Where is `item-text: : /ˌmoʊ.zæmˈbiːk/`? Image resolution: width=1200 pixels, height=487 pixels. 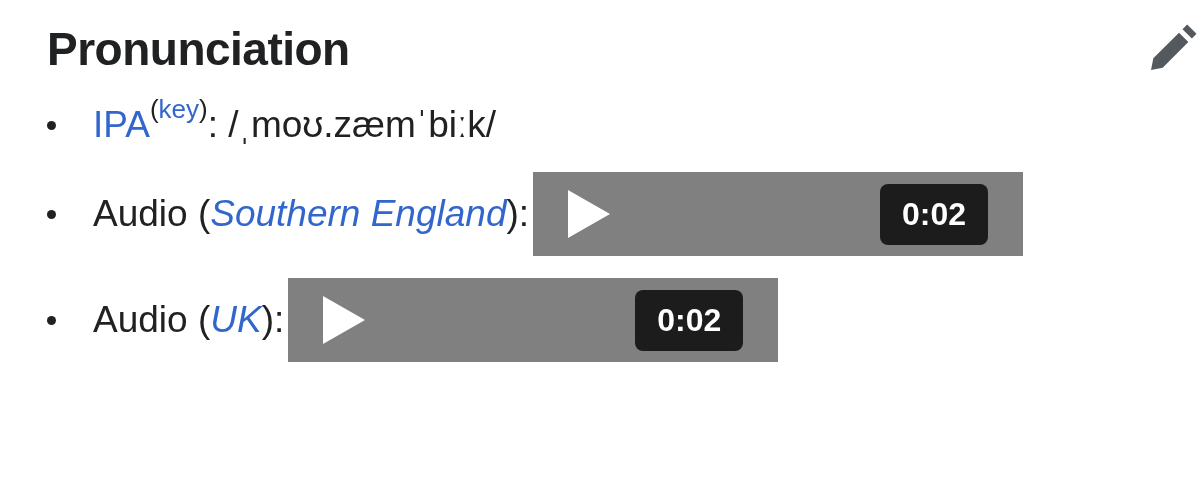 item-text: : /ˌmoʊ.zæmˈbiːk/ is located at coordinates (351, 125).